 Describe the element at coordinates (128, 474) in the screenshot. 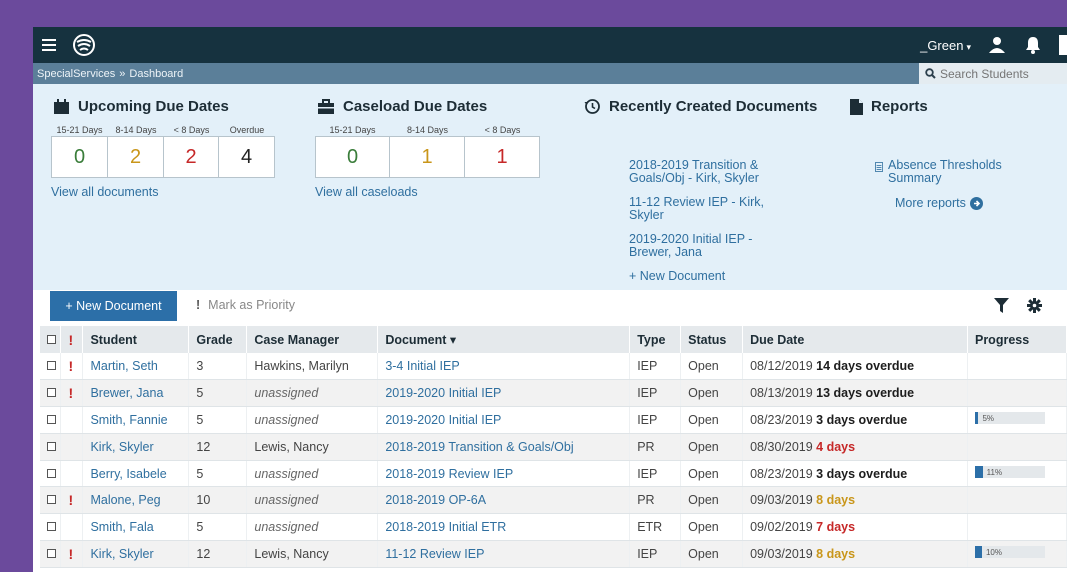

I see `student-link: Berry, Isabele` at that location.